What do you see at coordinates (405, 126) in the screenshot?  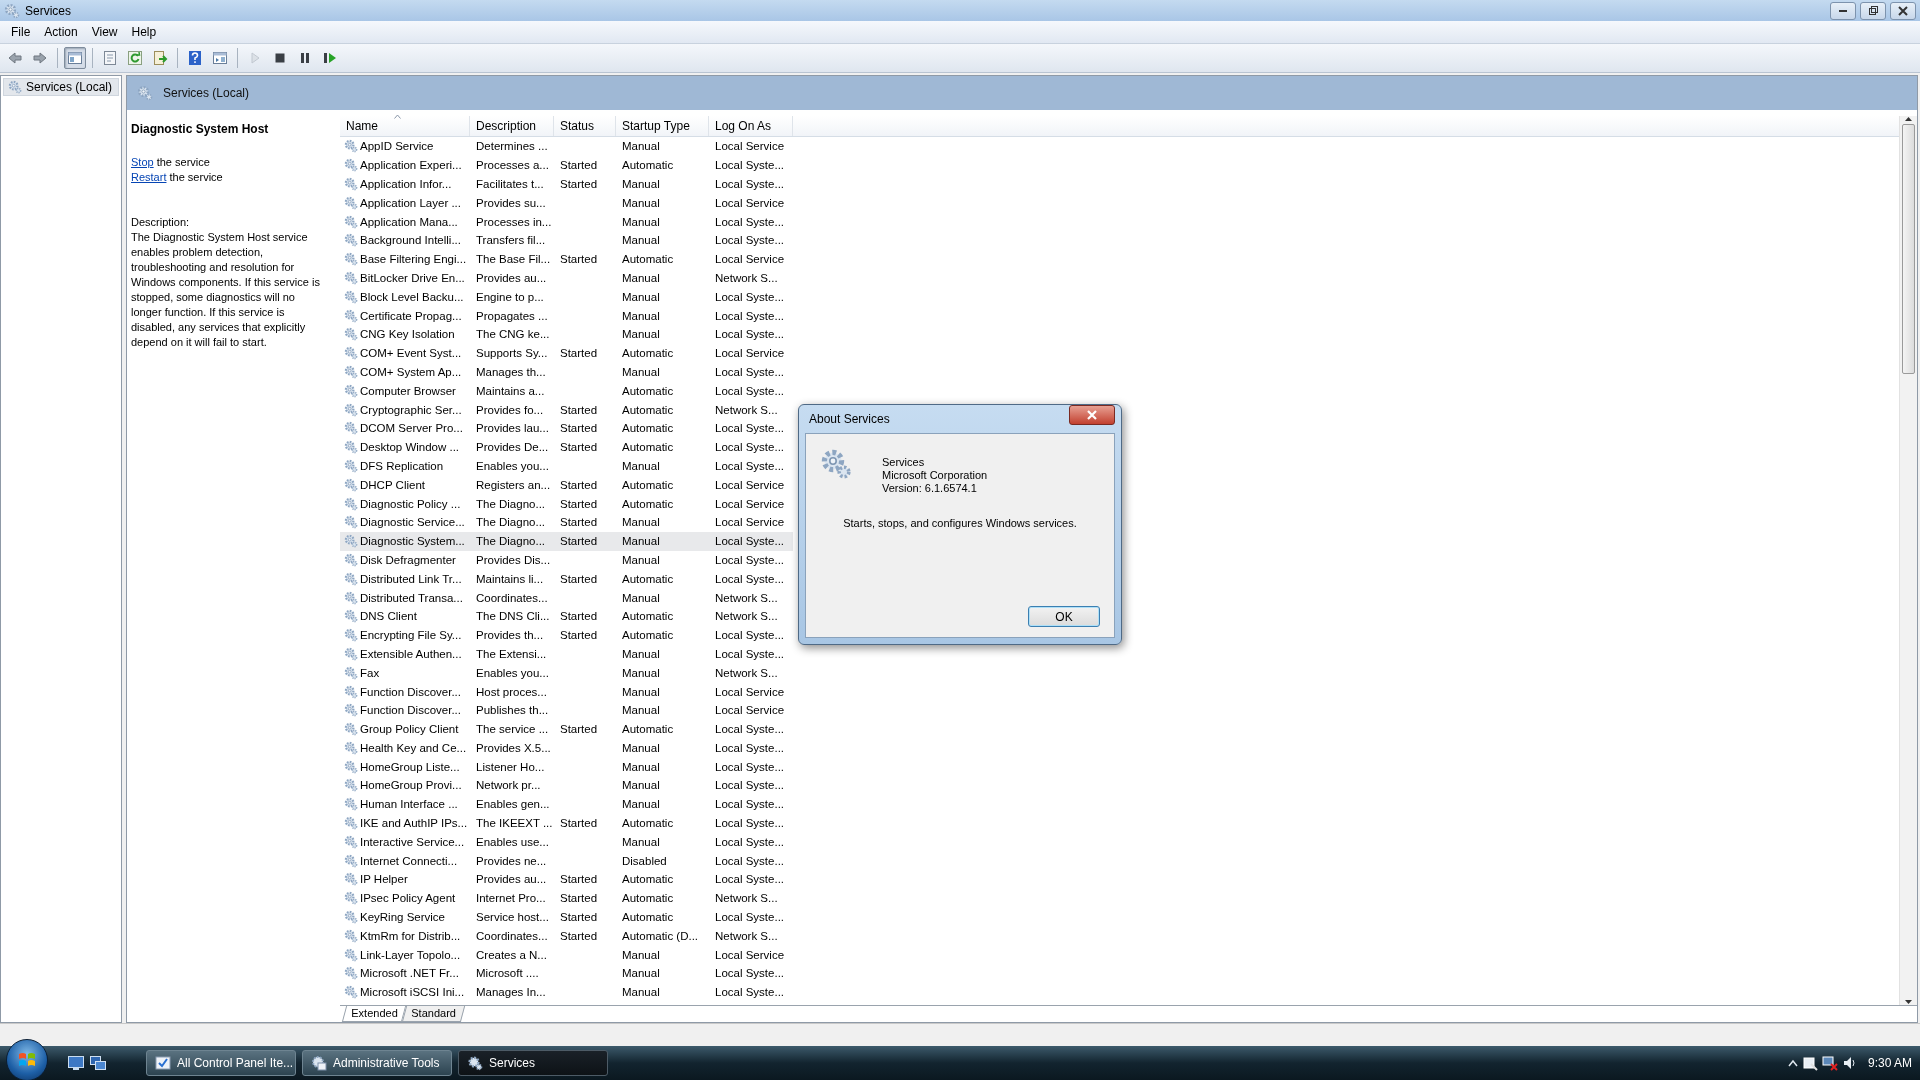 I see `column-header: Name` at bounding box center [405, 126].